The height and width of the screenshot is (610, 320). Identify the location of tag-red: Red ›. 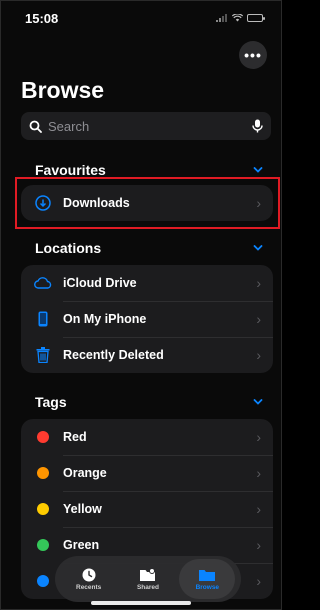
(147, 437).